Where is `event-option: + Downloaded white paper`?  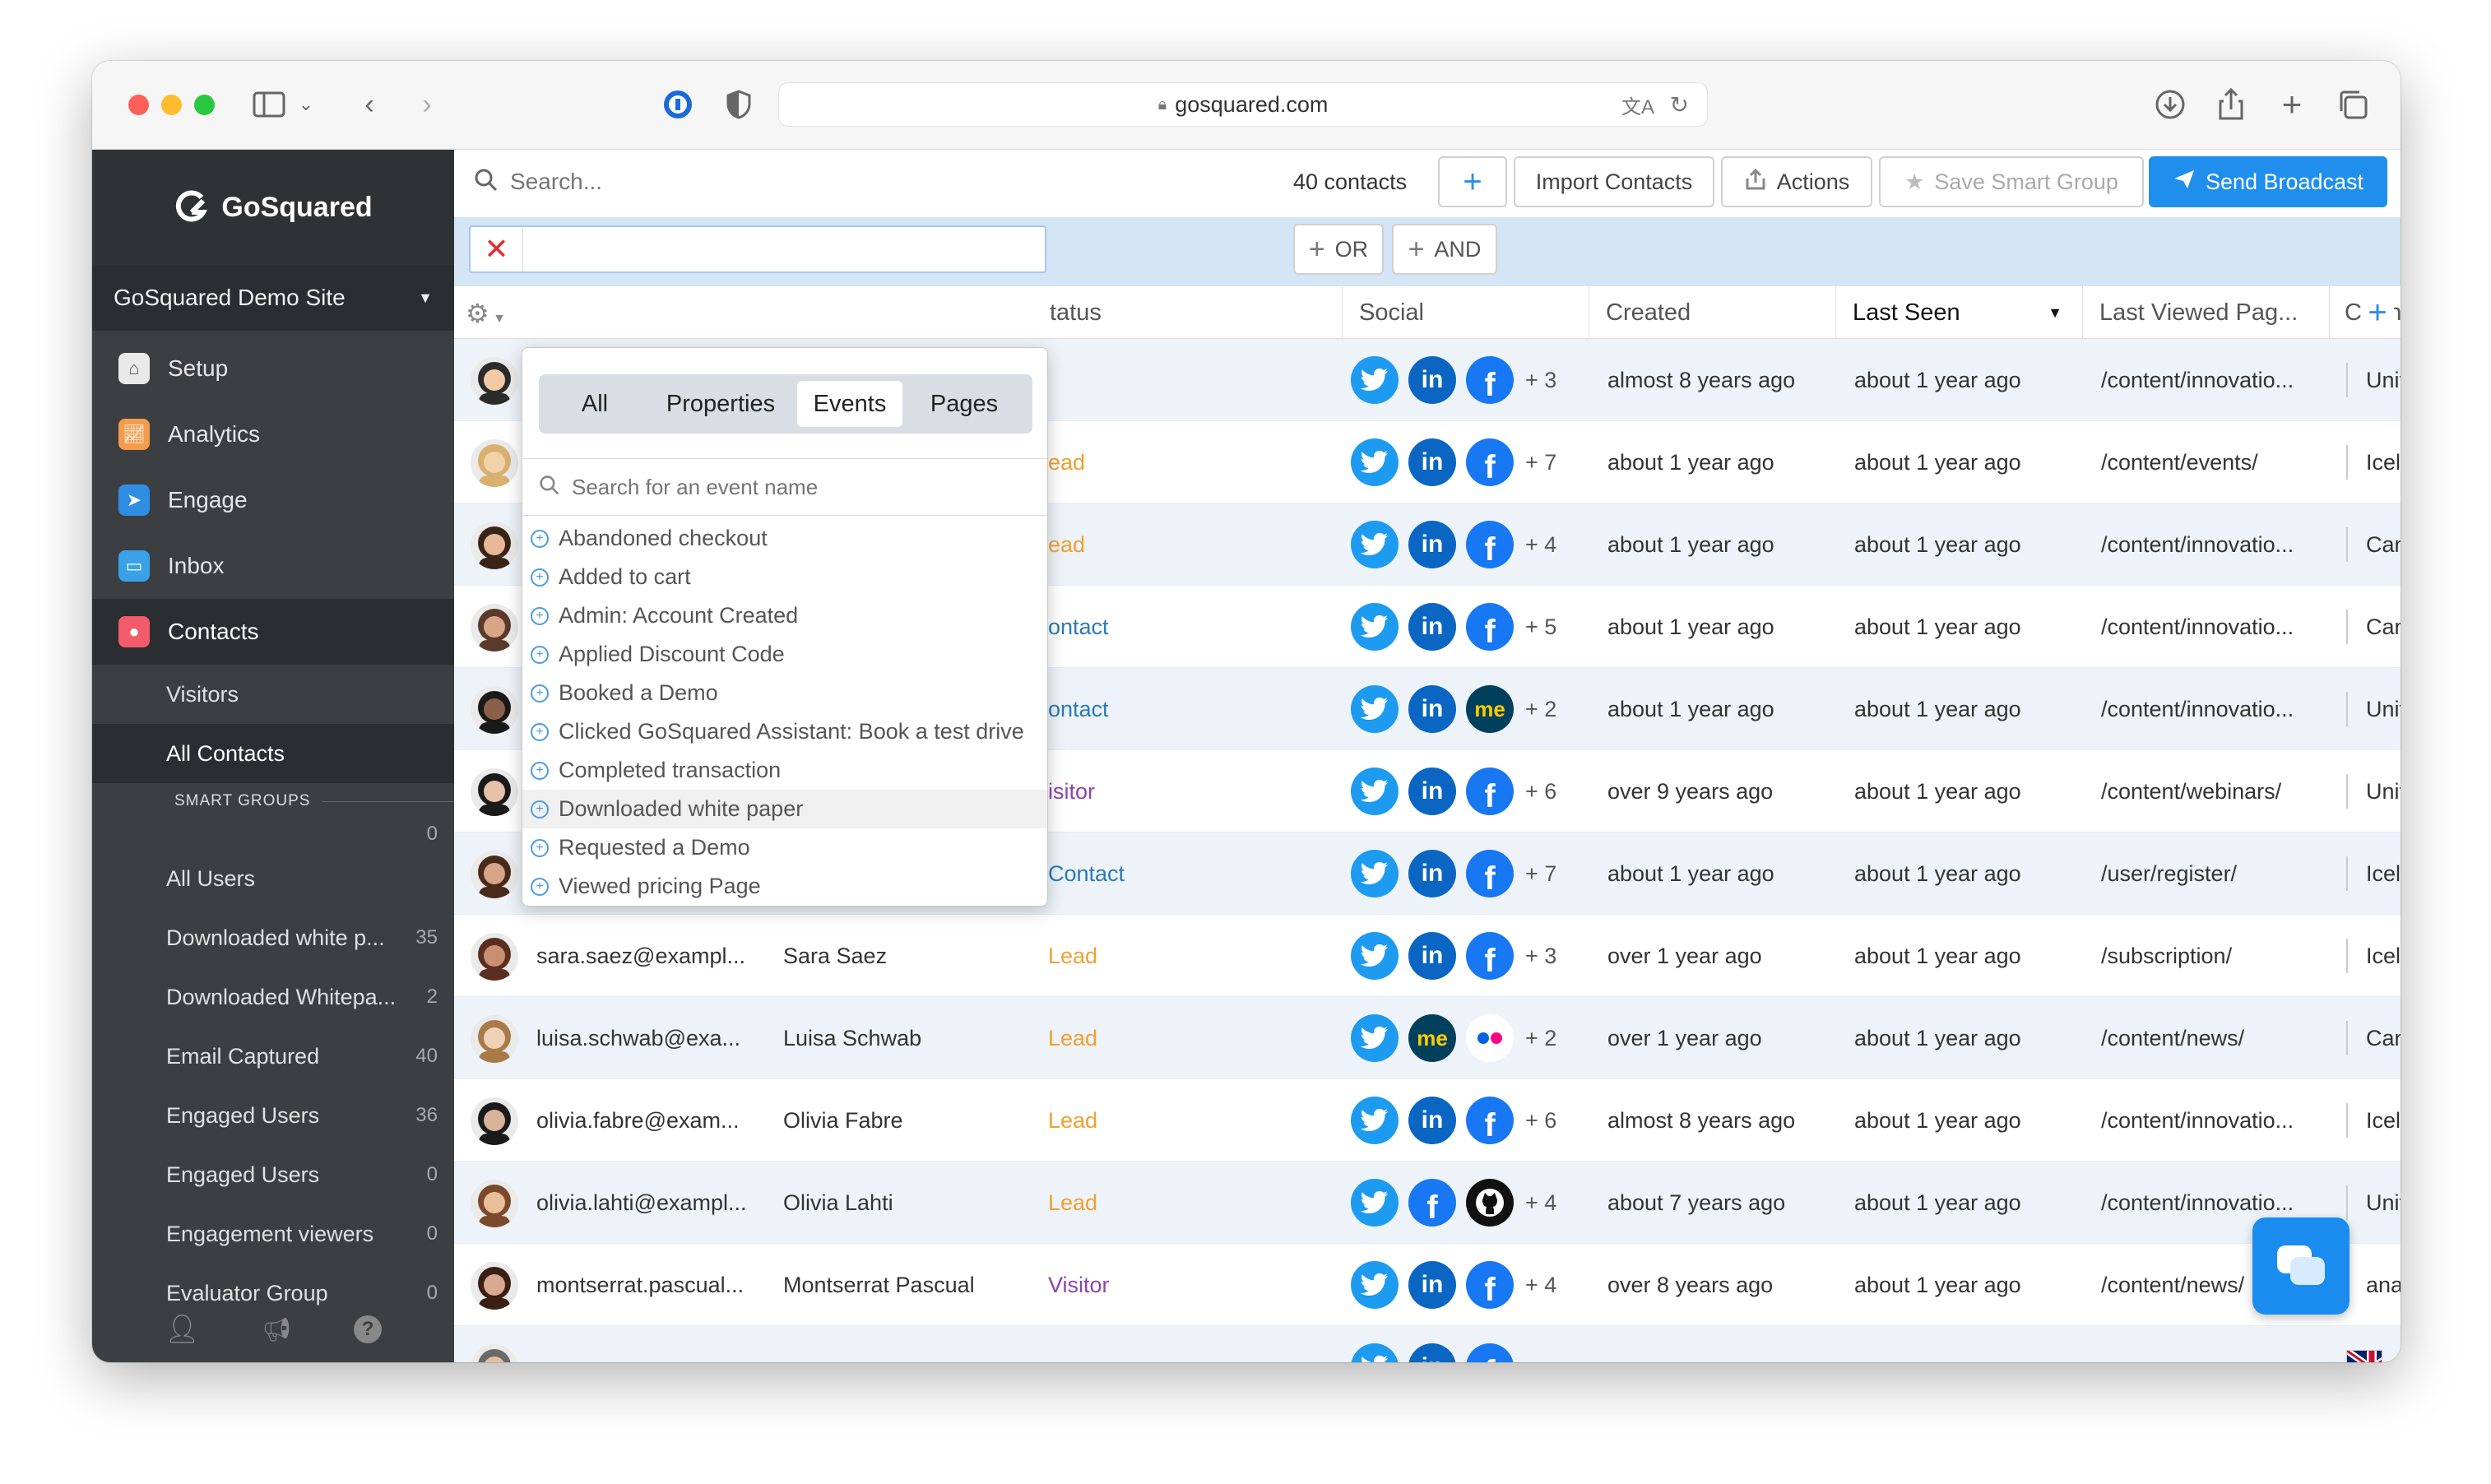
event-option: + Downloaded white paper is located at coordinates (784, 809).